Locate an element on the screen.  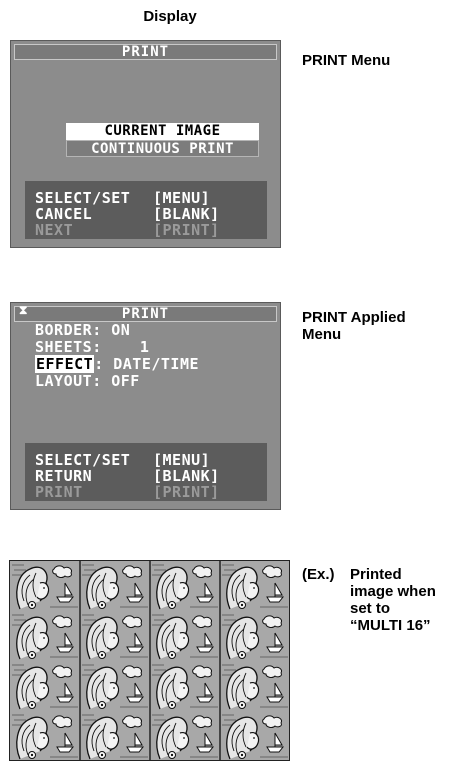
footer-row: NEXT is located at coordinates (54, 230).